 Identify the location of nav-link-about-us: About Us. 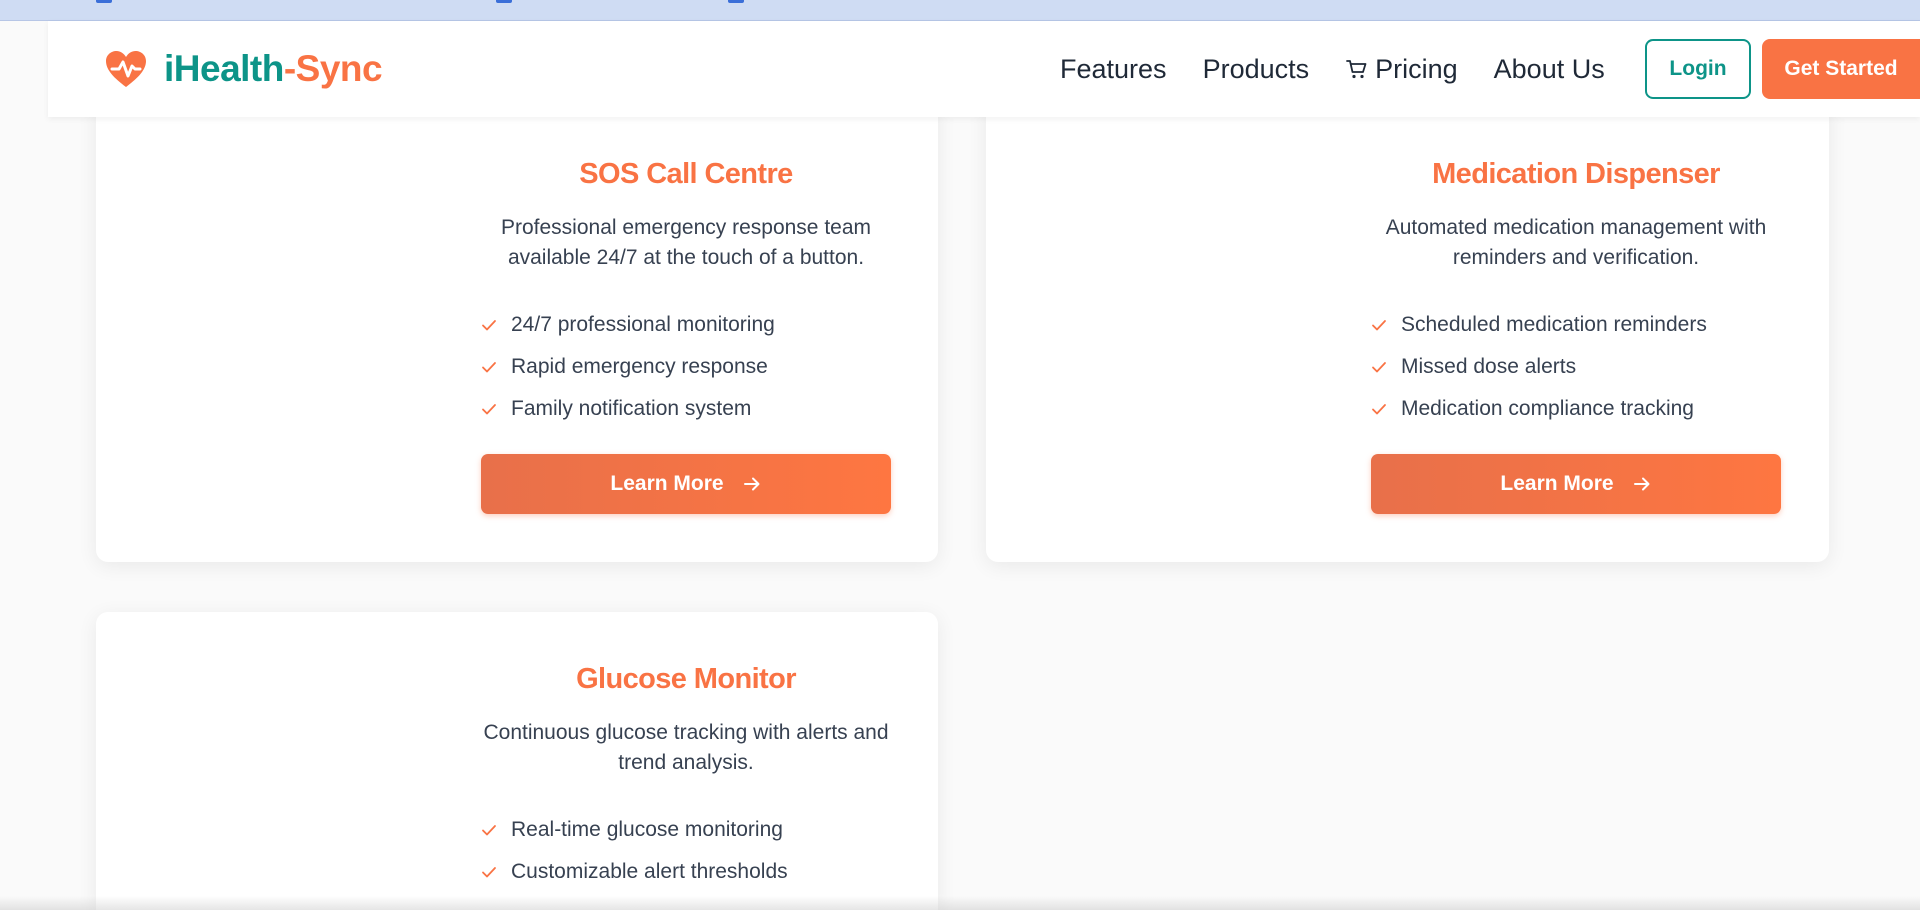
(1549, 69).